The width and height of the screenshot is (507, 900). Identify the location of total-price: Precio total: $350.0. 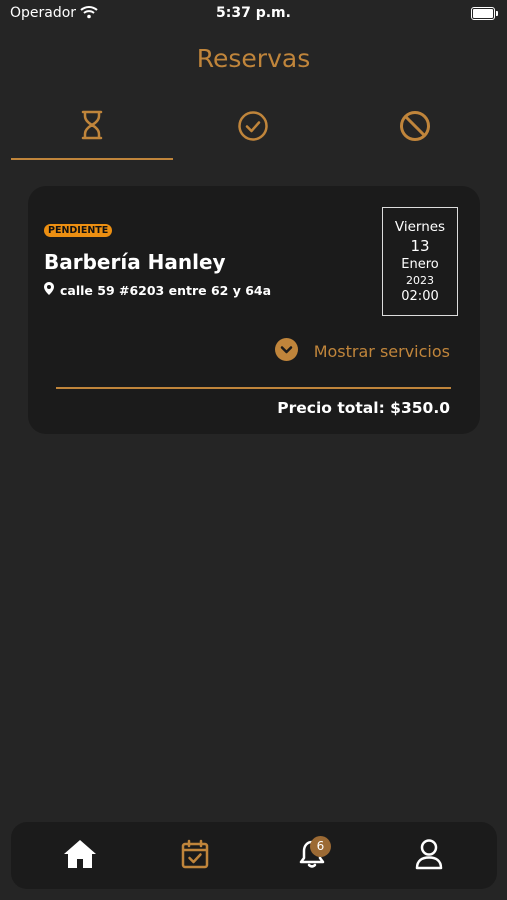
(363, 408).